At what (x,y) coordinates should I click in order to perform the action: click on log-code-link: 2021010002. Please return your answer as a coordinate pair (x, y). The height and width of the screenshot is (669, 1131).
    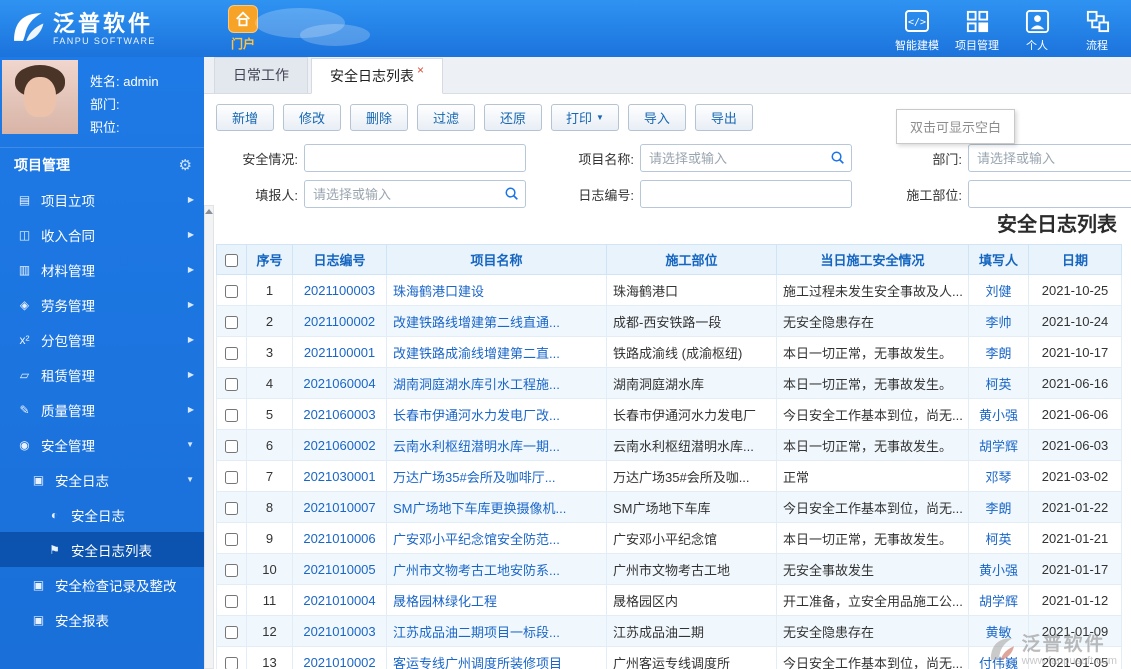
    Looking at the image, I should click on (339, 662).